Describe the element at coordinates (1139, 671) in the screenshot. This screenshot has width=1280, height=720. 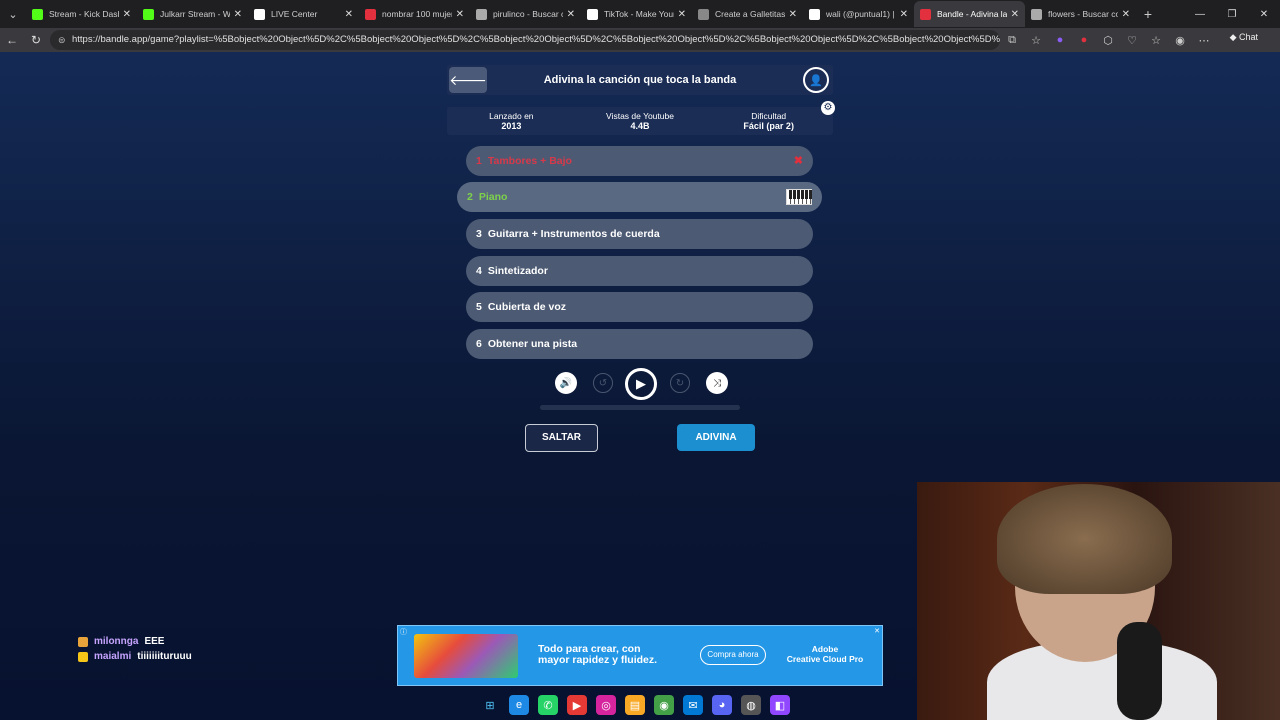
I see `microphone` at that location.